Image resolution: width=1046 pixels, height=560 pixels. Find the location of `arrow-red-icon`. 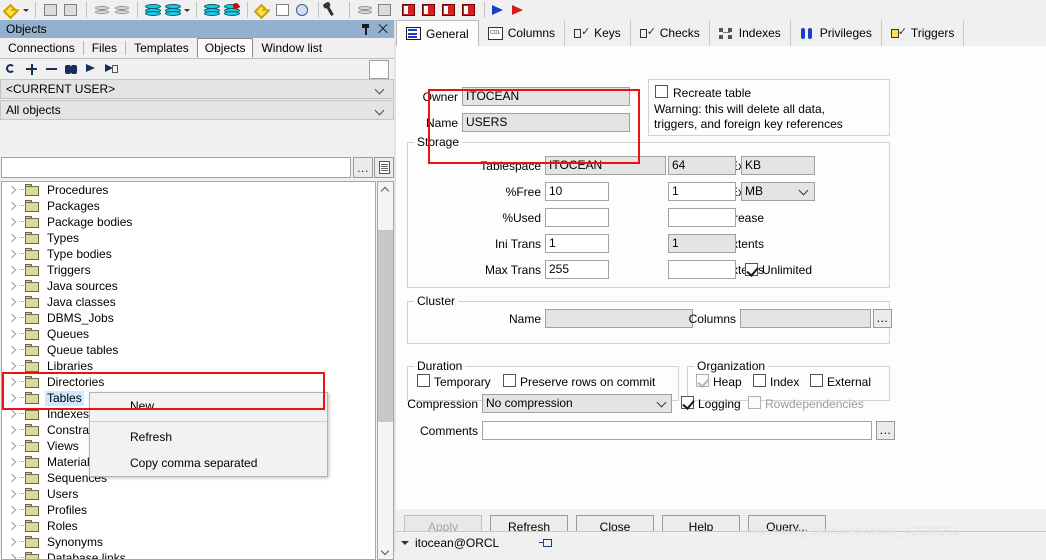

arrow-red-icon is located at coordinates (520, 10).